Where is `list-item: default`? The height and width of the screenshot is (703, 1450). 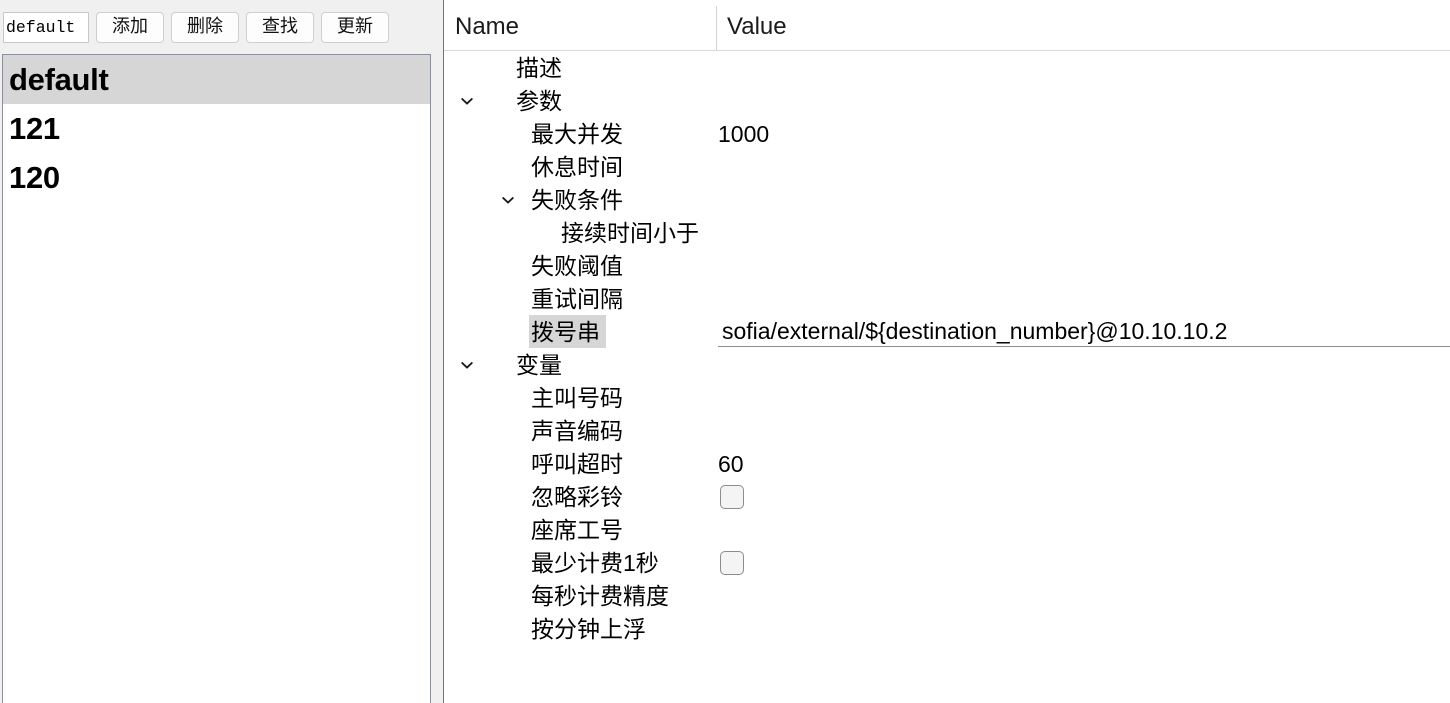
list-item: default is located at coordinates (216, 79).